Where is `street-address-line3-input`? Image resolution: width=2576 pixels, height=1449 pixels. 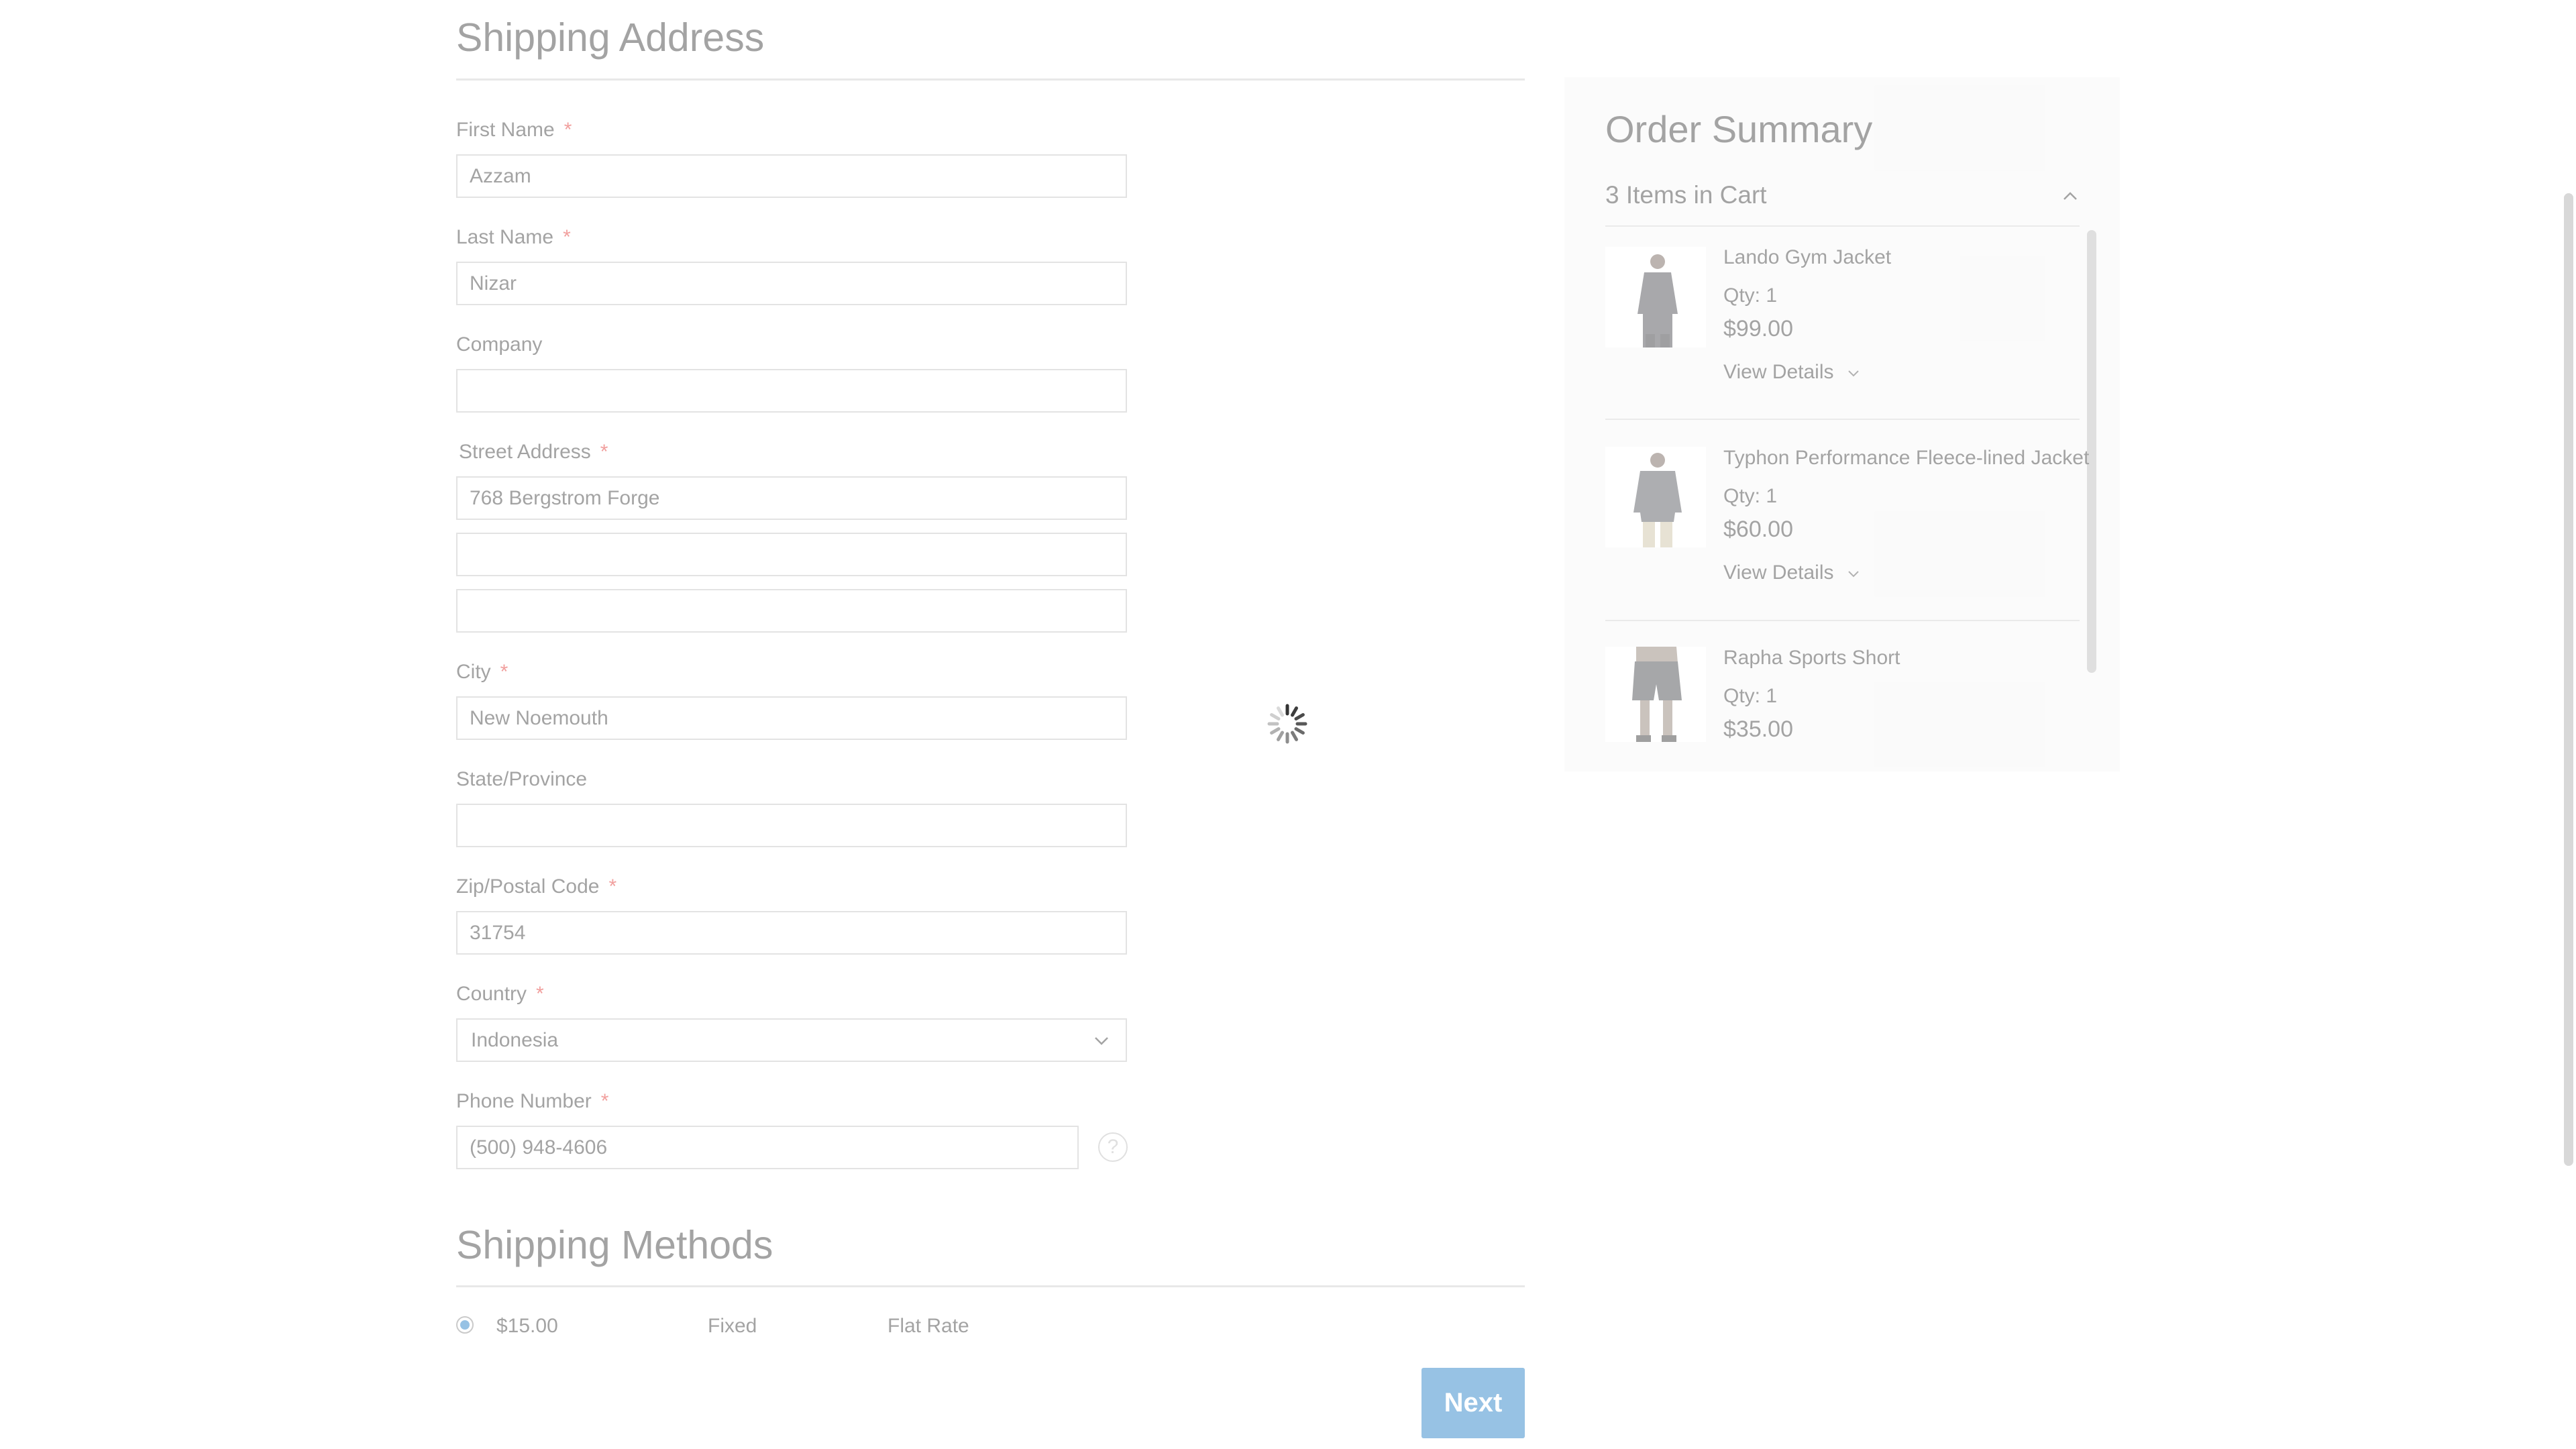 street-address-line3-input is located at coordinates (791, 611).